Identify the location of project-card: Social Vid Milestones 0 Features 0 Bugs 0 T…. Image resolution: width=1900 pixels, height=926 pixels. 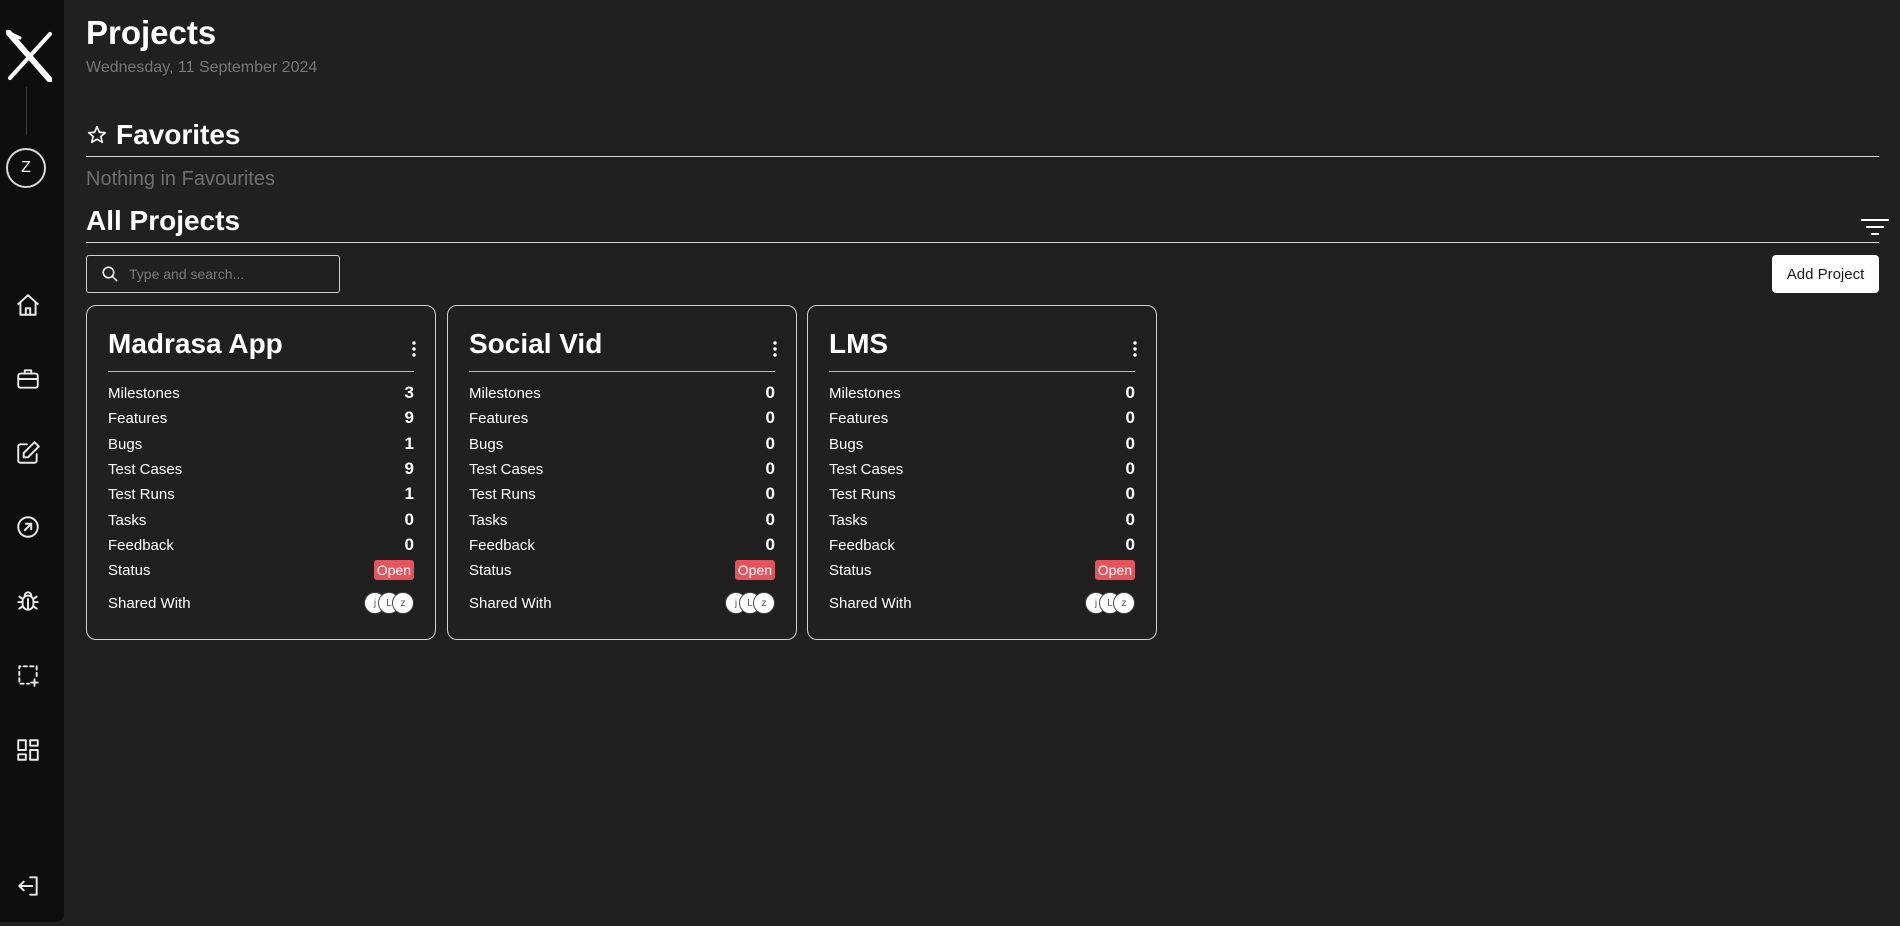
(622, 472).